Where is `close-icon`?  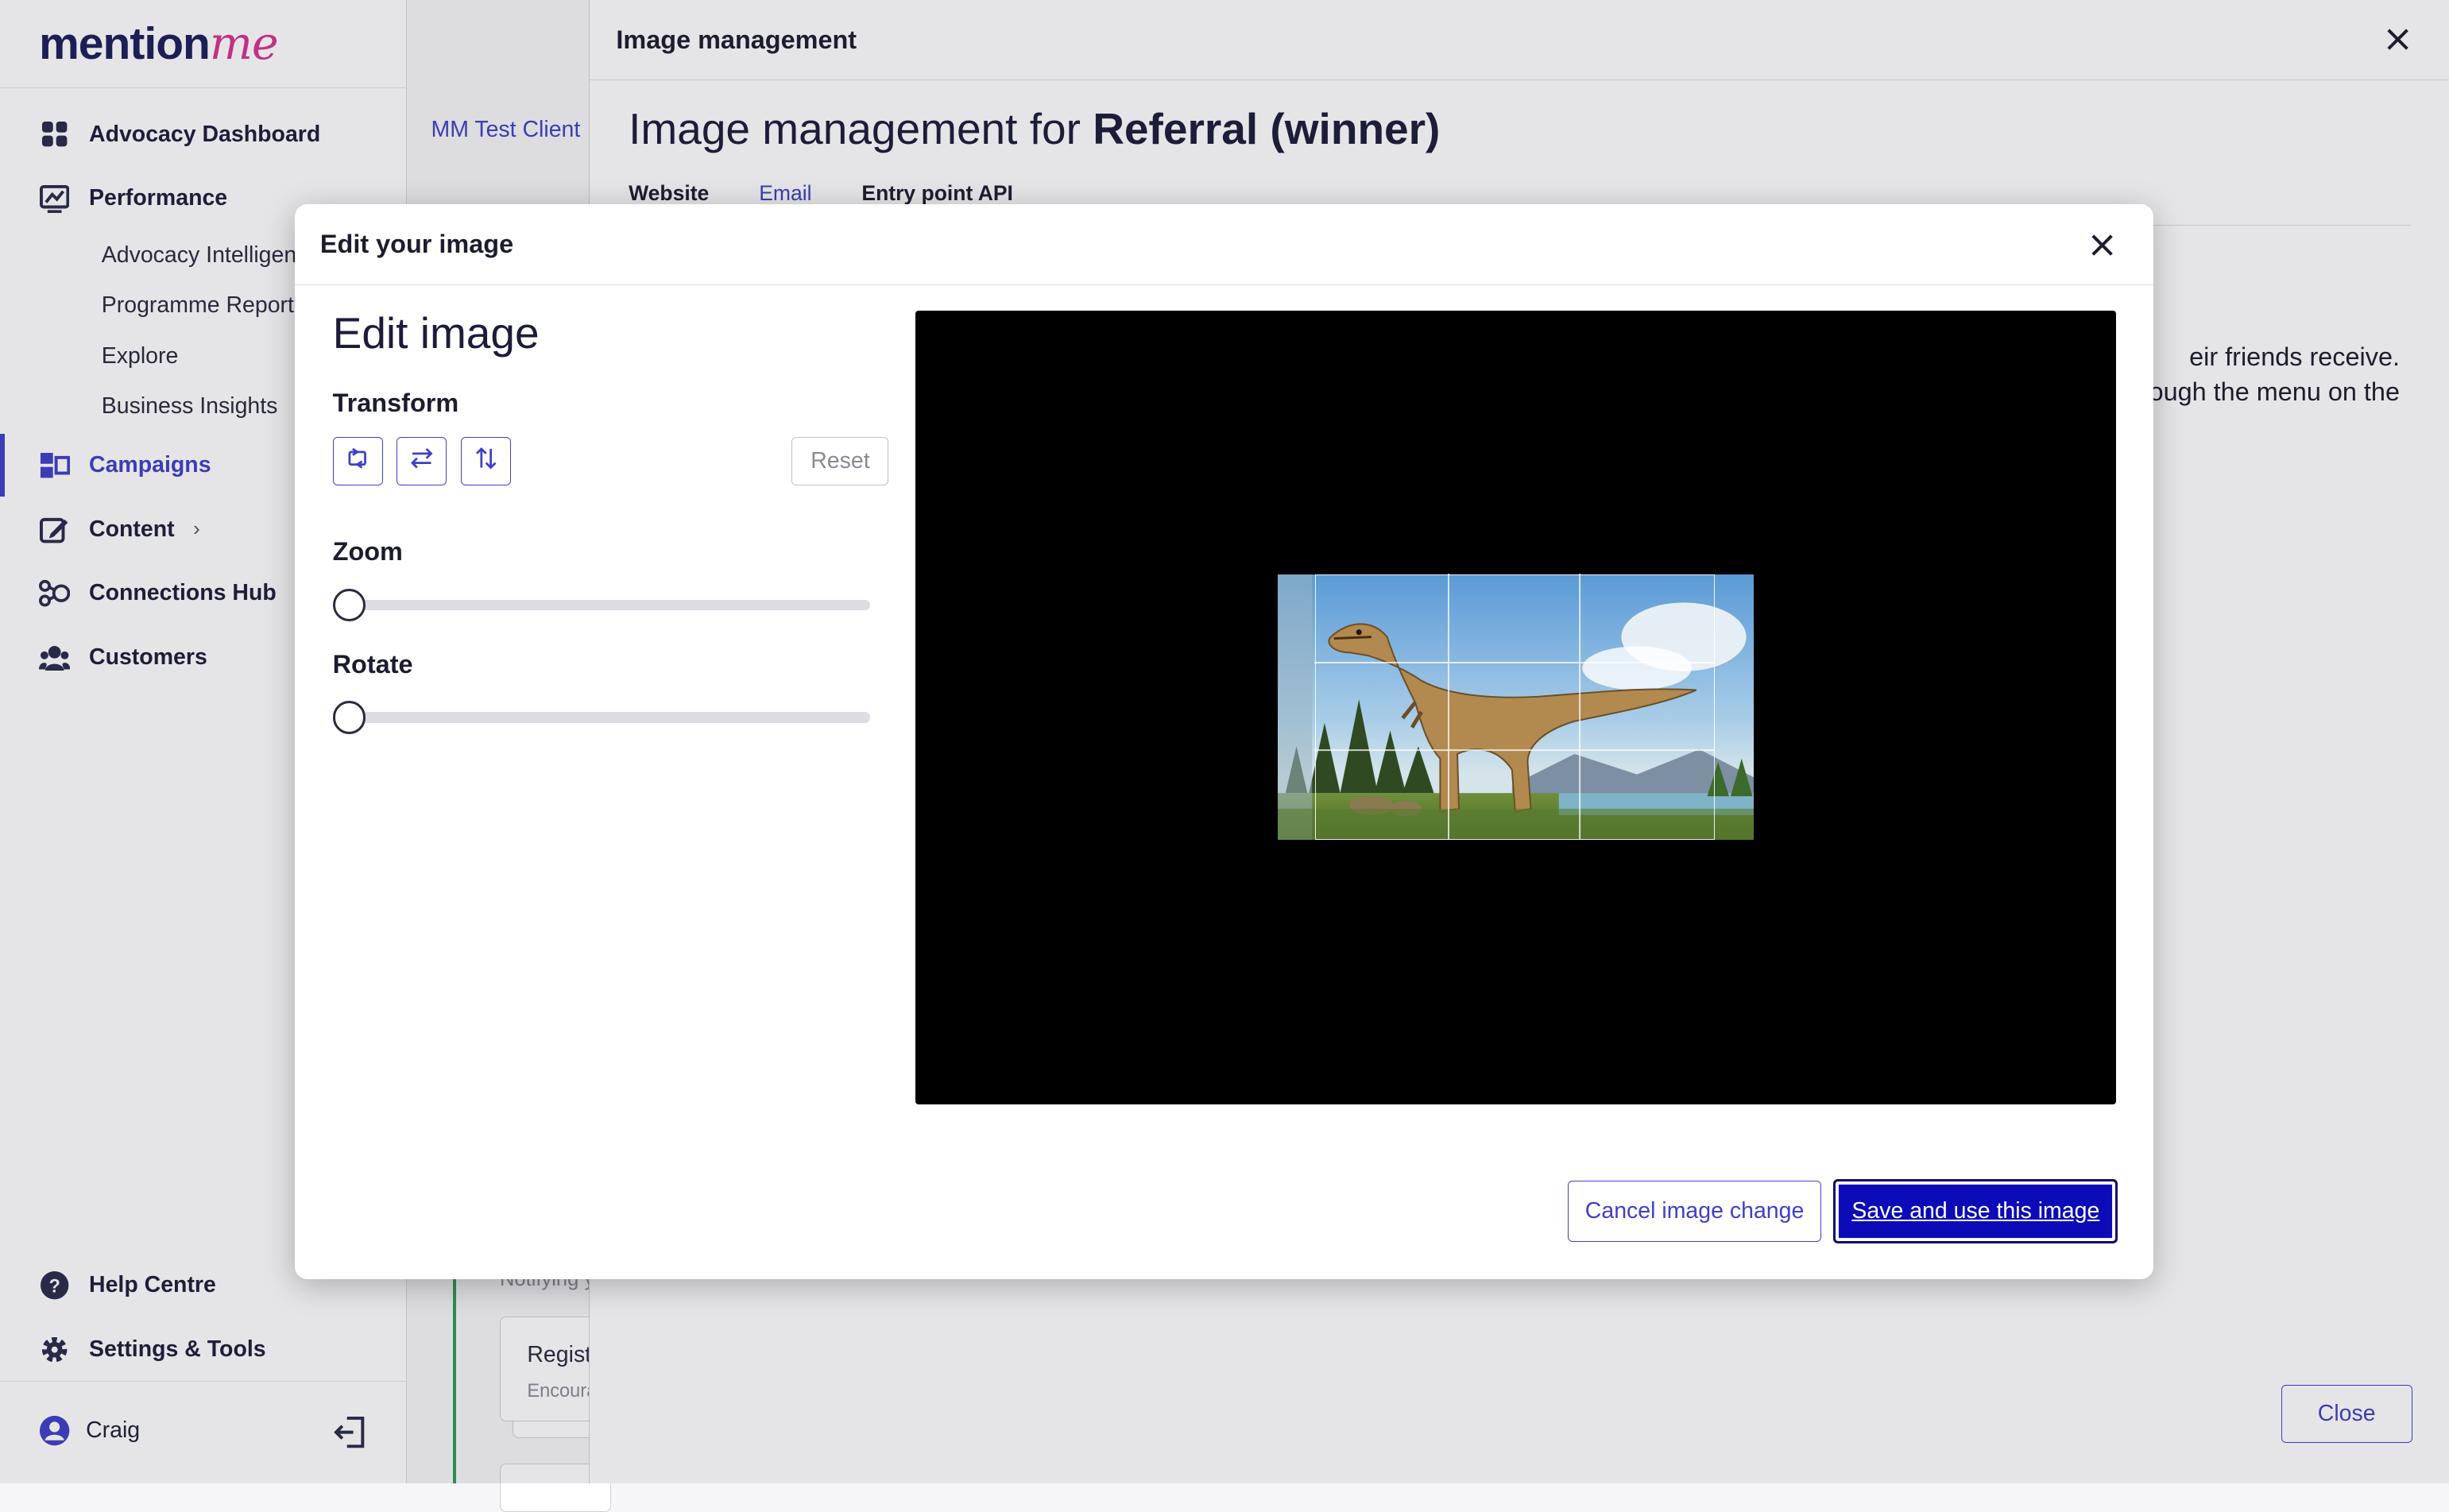 close-icon is located at coordinates (2102, 245).